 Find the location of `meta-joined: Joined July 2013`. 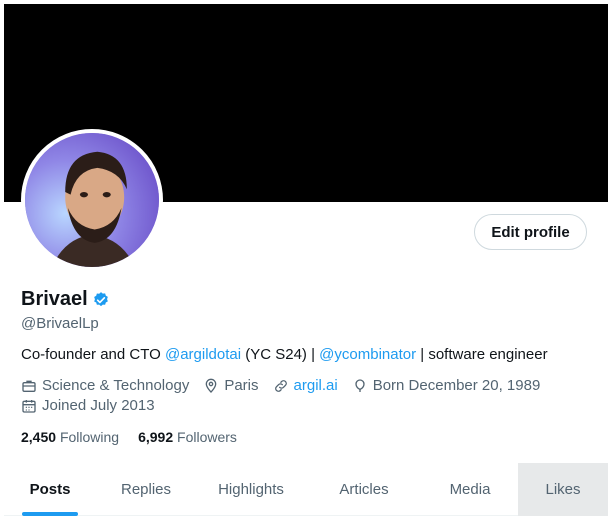

meta-joined: Joined July 2013 is located at coordinates (88, 405).